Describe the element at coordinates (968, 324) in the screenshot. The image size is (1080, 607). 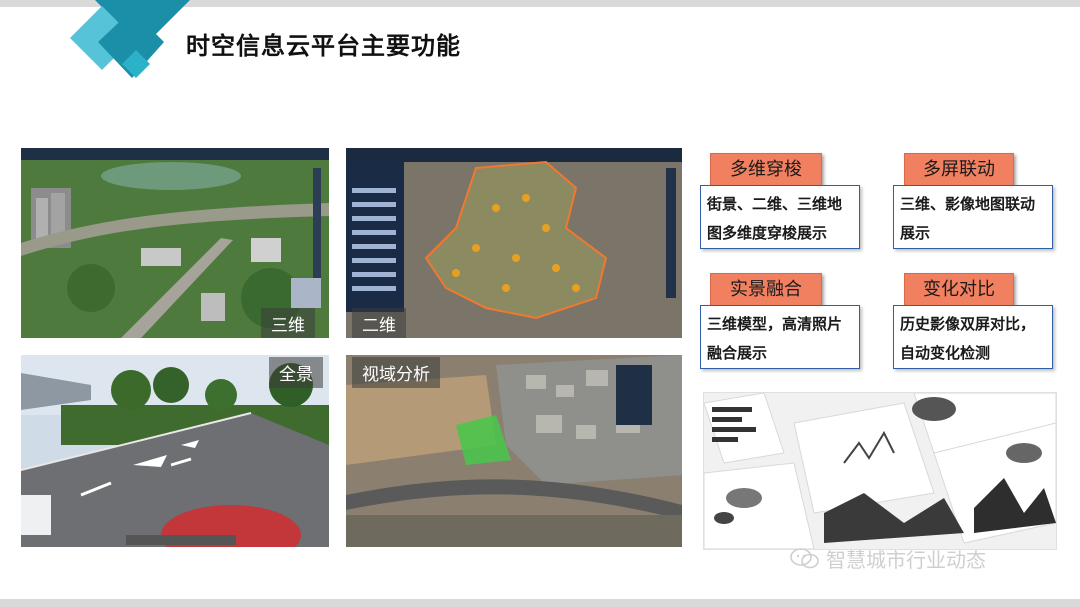
I see `function-desc-line: 历史影像双屏对比，` at that location.